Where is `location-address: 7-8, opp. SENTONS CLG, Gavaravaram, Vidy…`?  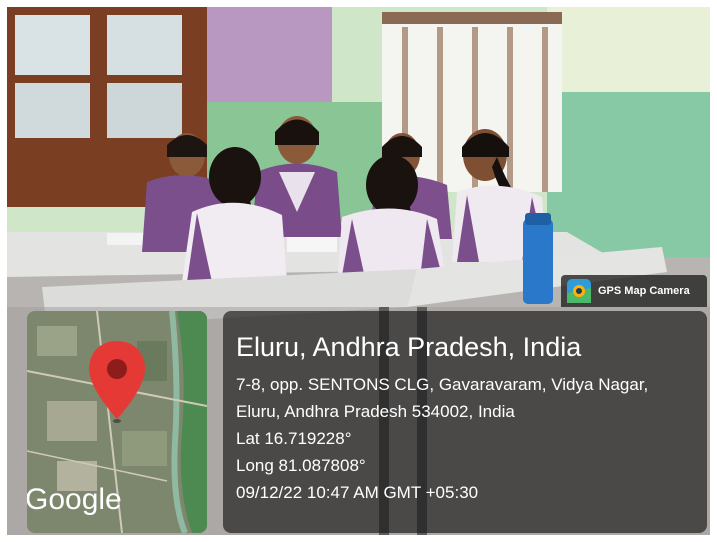
location-address: 7-8, opp. SENTONS CLG, Gavaravaram, Vidy… is located at coordinates (442, 398).